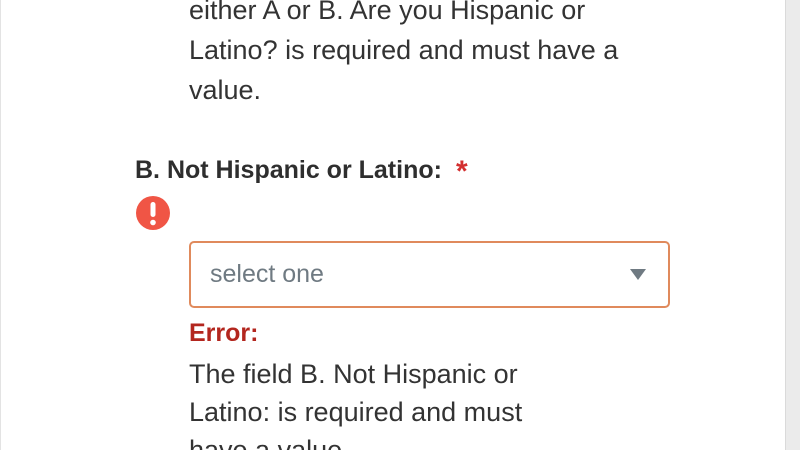  I want to click on field-label: B. Not Hispanic or Latino: *, so click(301, 170).